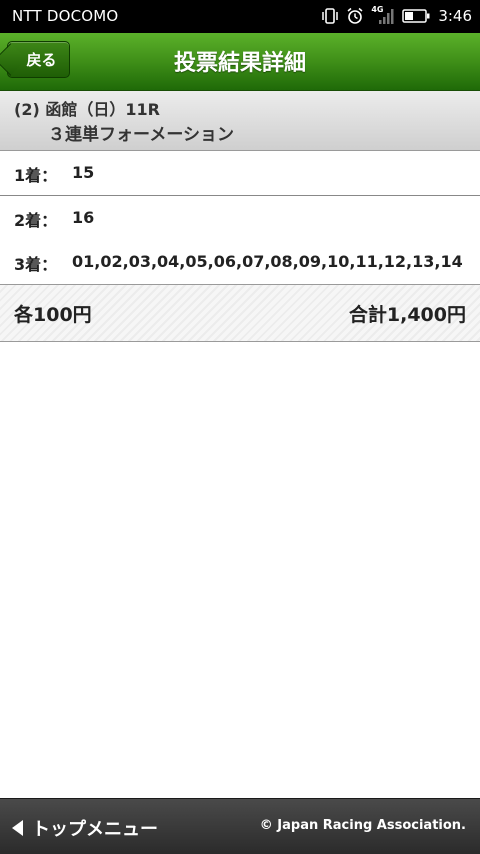 The image size is (480, 854). I want to click on bet-type-label: ３連単フォーメーション, so click(141, 135).